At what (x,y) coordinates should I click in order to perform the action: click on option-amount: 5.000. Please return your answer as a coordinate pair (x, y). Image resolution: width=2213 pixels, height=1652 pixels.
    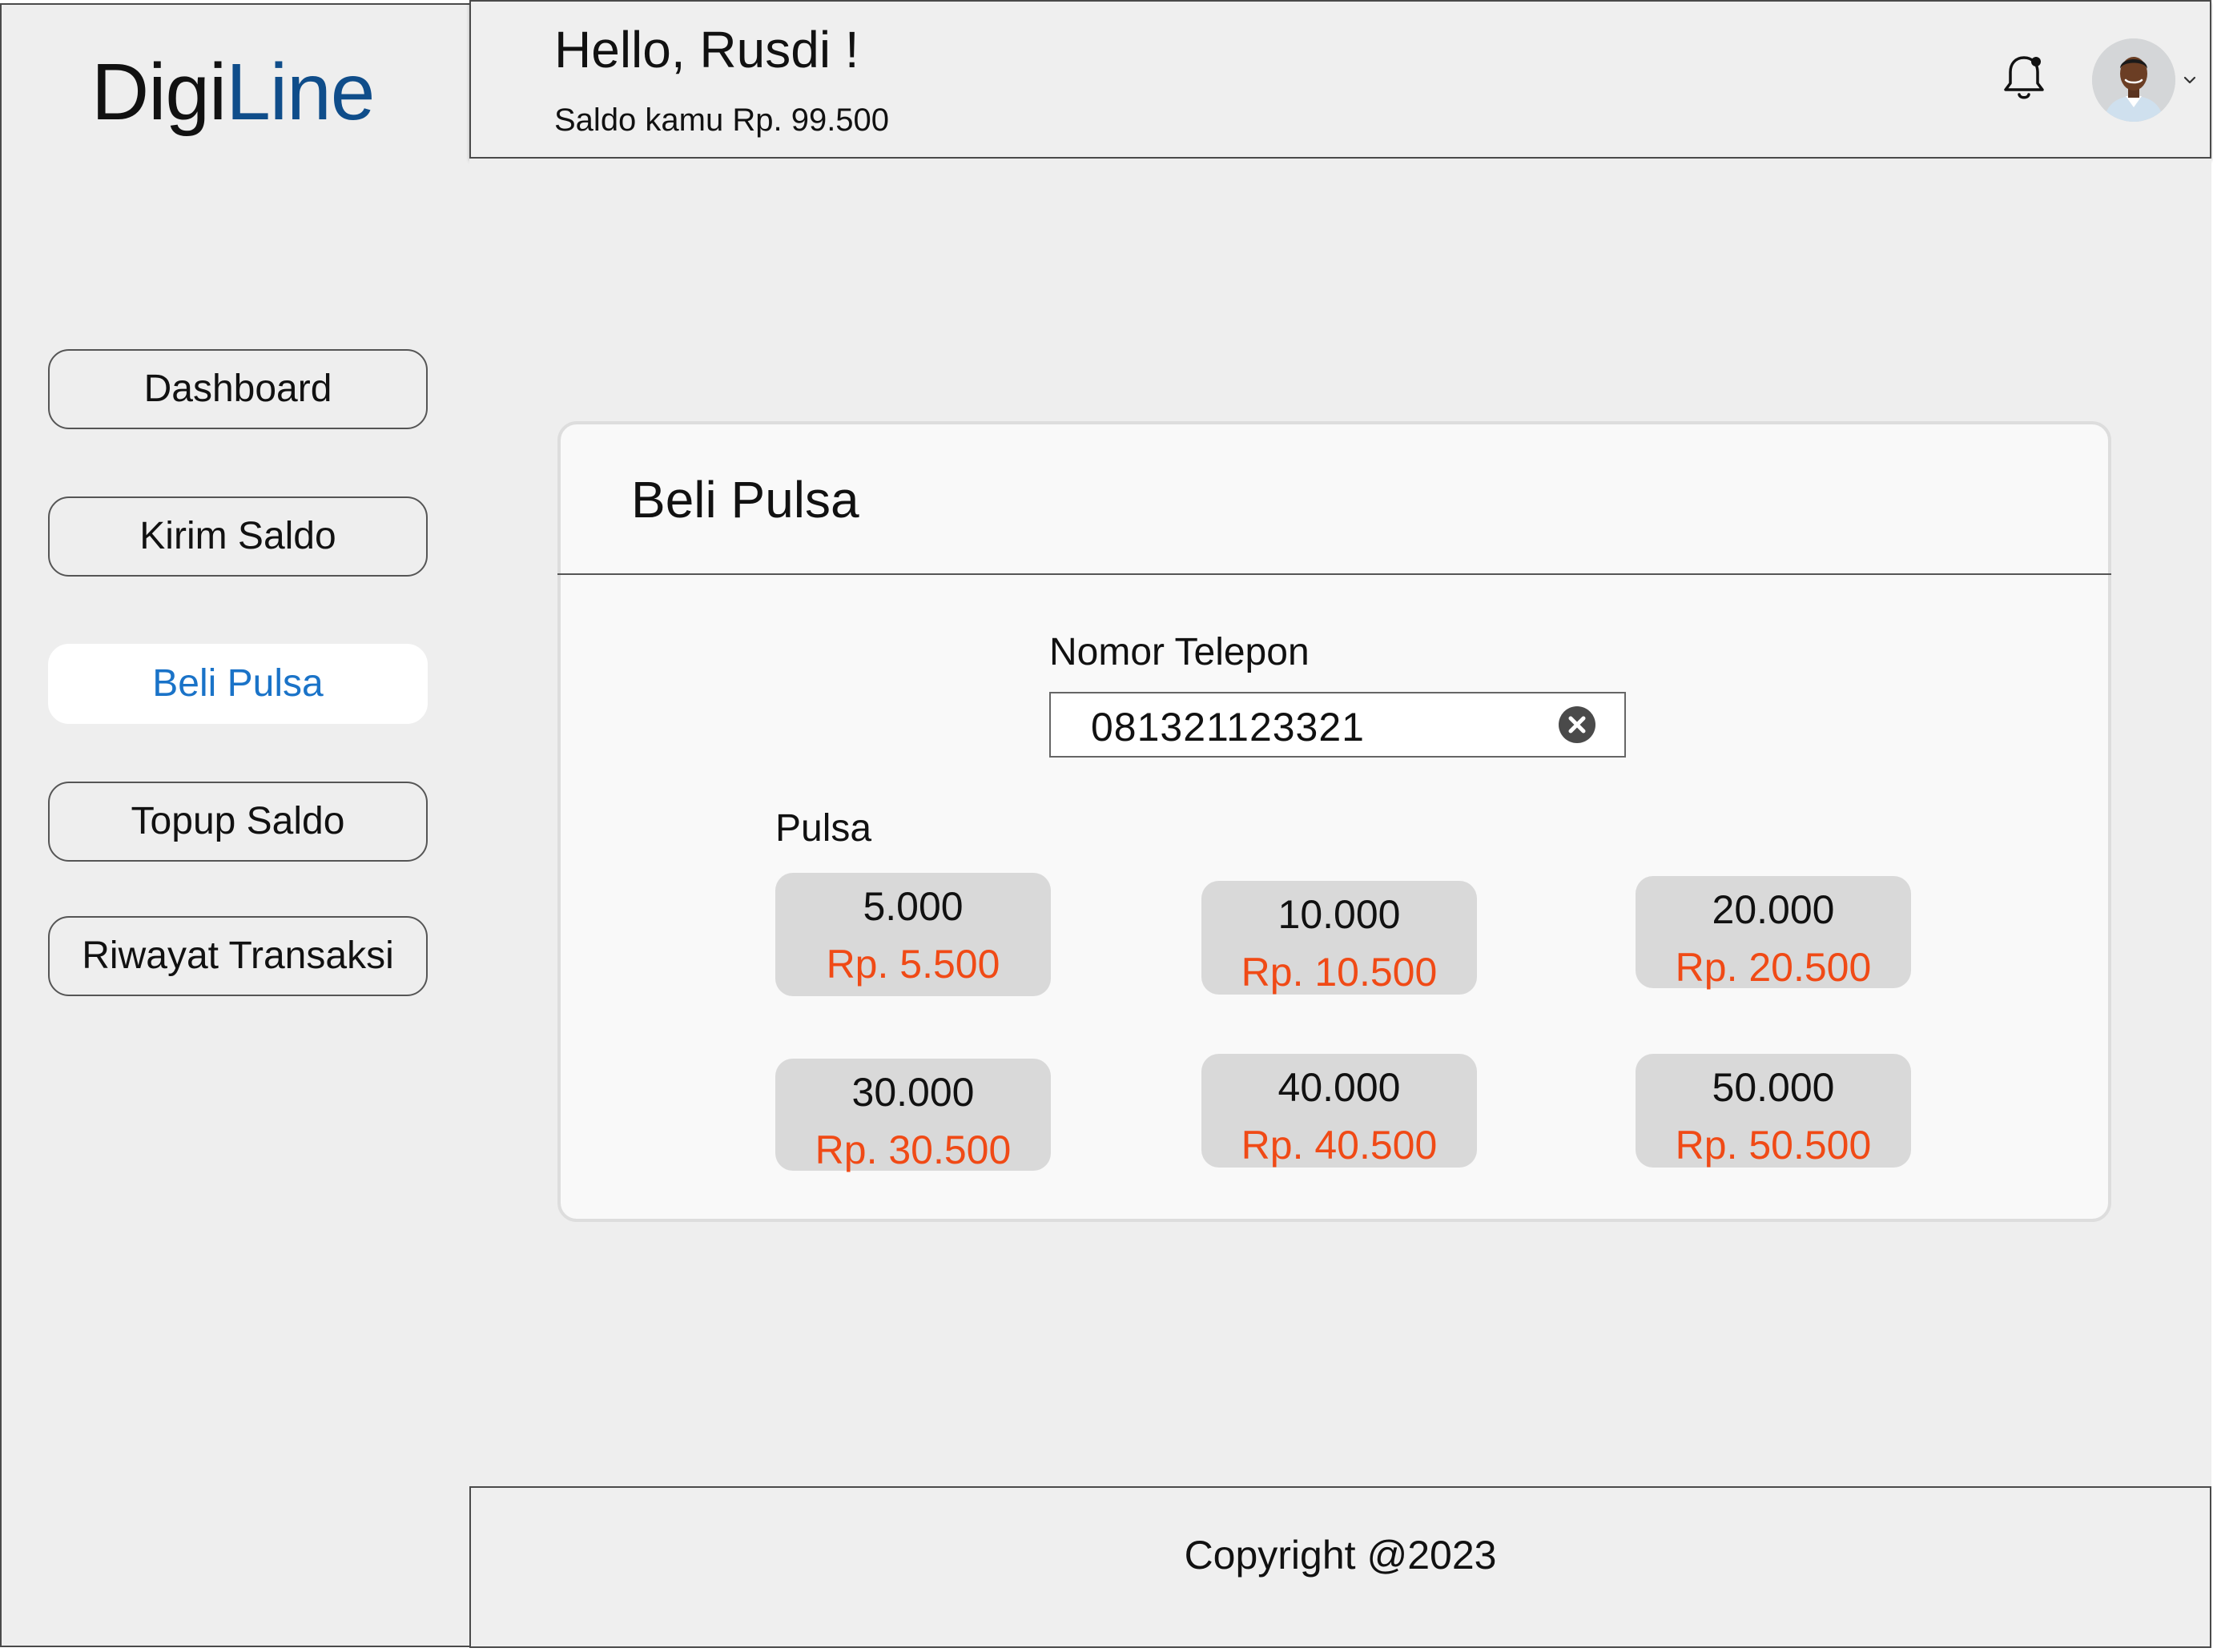
    Looking at the image, I should click on (913, 907).